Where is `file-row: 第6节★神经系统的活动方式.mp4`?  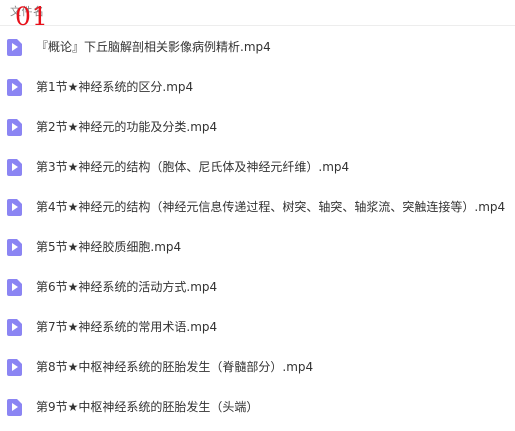
file-row: 第6节★神经系统的活动方式.mp4 is located at coordinates (257, 287).